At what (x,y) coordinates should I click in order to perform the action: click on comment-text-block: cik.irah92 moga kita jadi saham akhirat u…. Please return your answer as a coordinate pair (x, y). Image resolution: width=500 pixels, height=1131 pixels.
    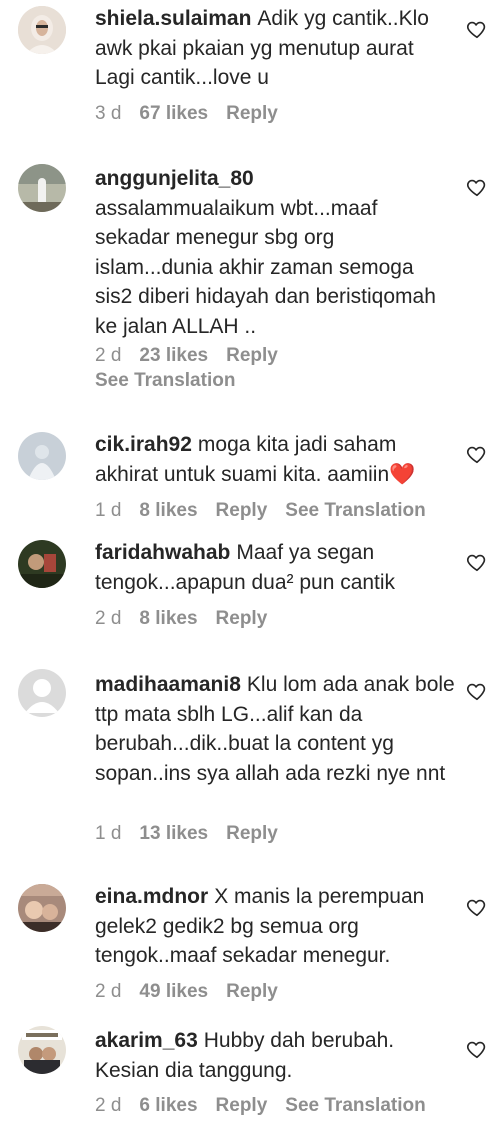
    Looking at the image, I should click on (275, 459).